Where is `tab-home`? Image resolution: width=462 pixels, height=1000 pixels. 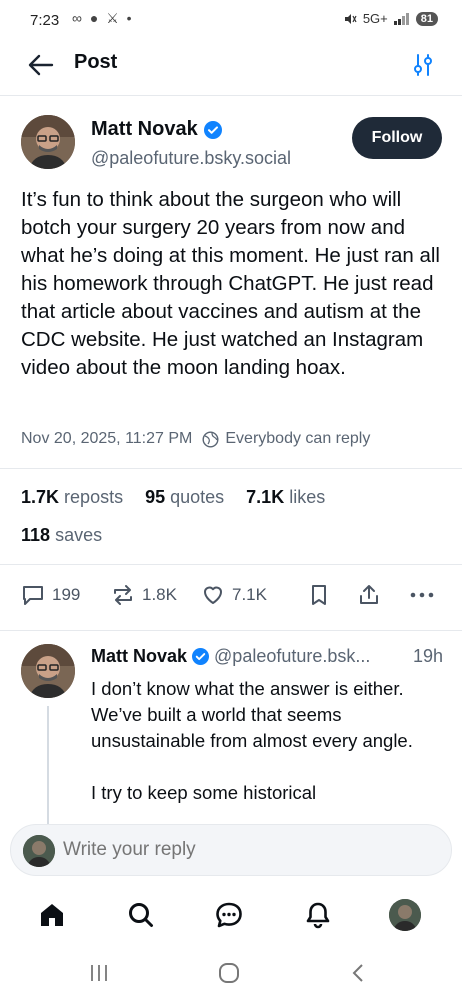
tab-home is located at coordinates (52, 915).